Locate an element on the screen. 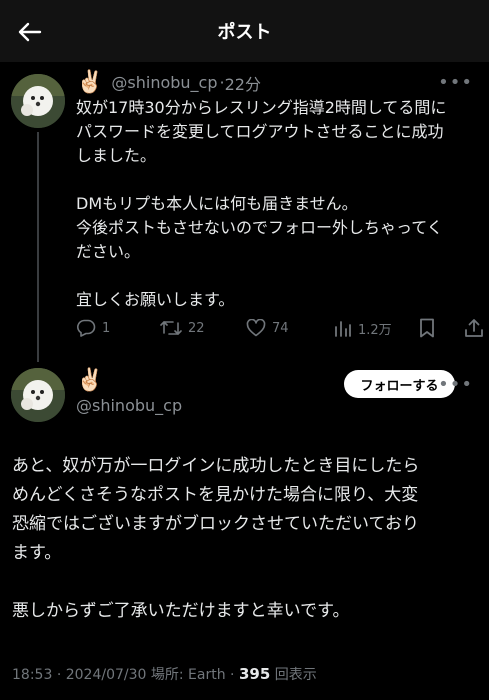  post-line: 今後ポストもさせないのでフォロー外しちゃってく is located at coordinates (259, 227).